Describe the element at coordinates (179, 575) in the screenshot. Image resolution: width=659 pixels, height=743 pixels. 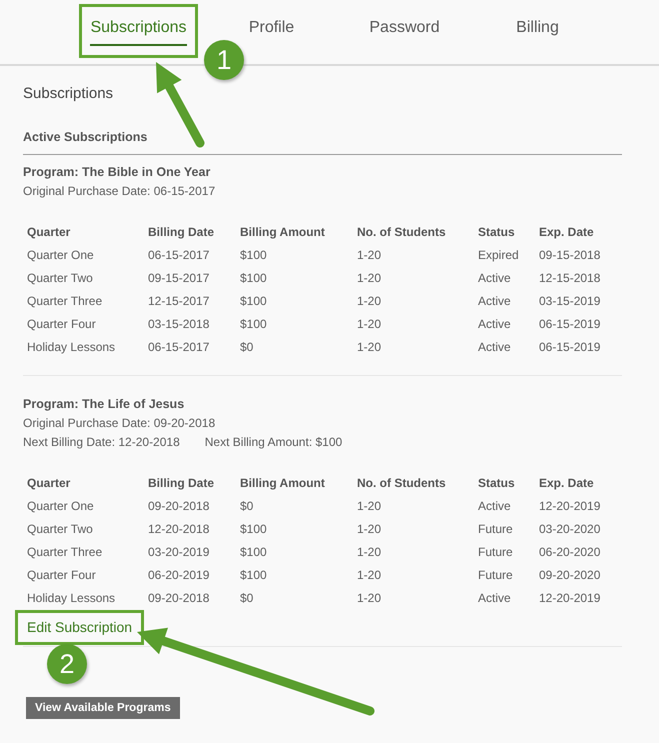
I see `table-cell-text: 06-20-2019` at that location.